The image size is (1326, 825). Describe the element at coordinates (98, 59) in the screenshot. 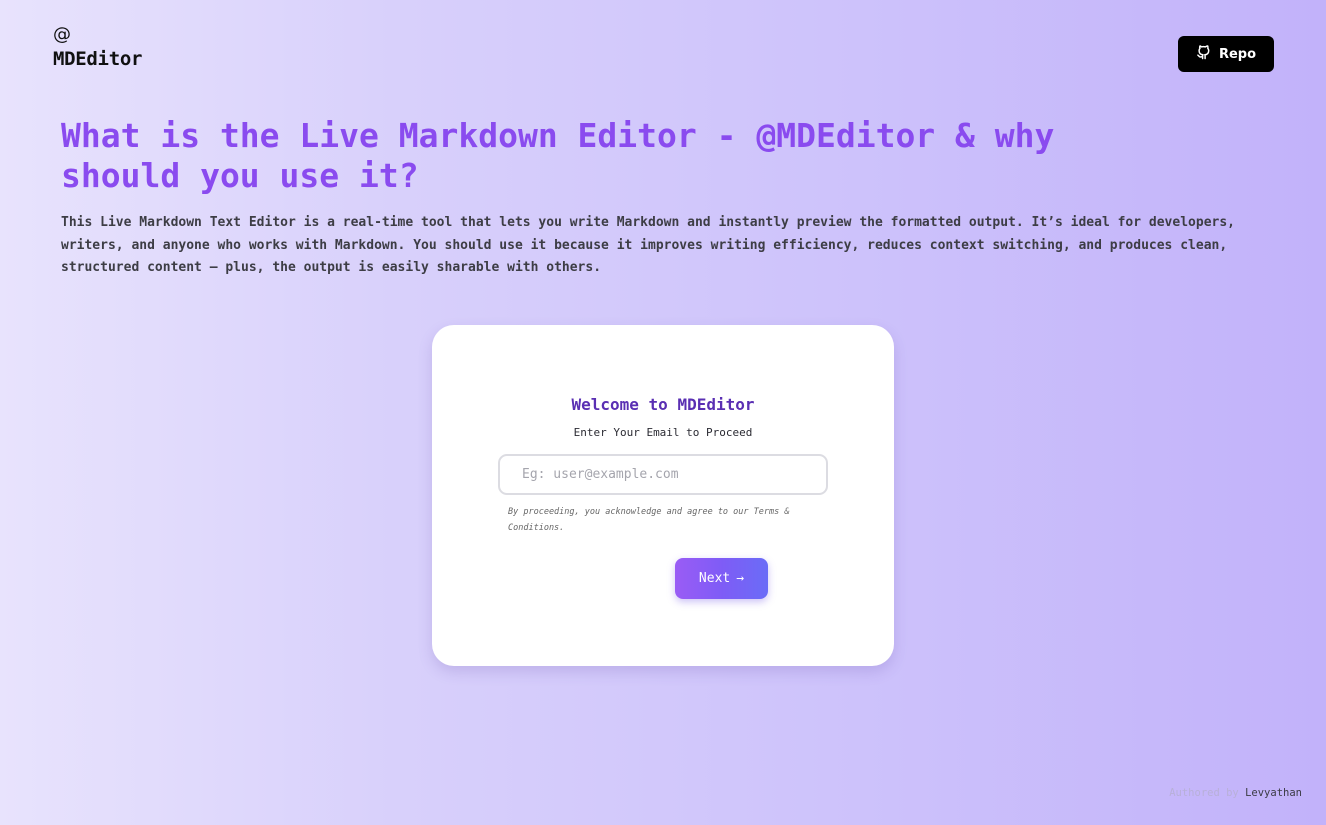

I see `logo-text: MDEditor` at that location.